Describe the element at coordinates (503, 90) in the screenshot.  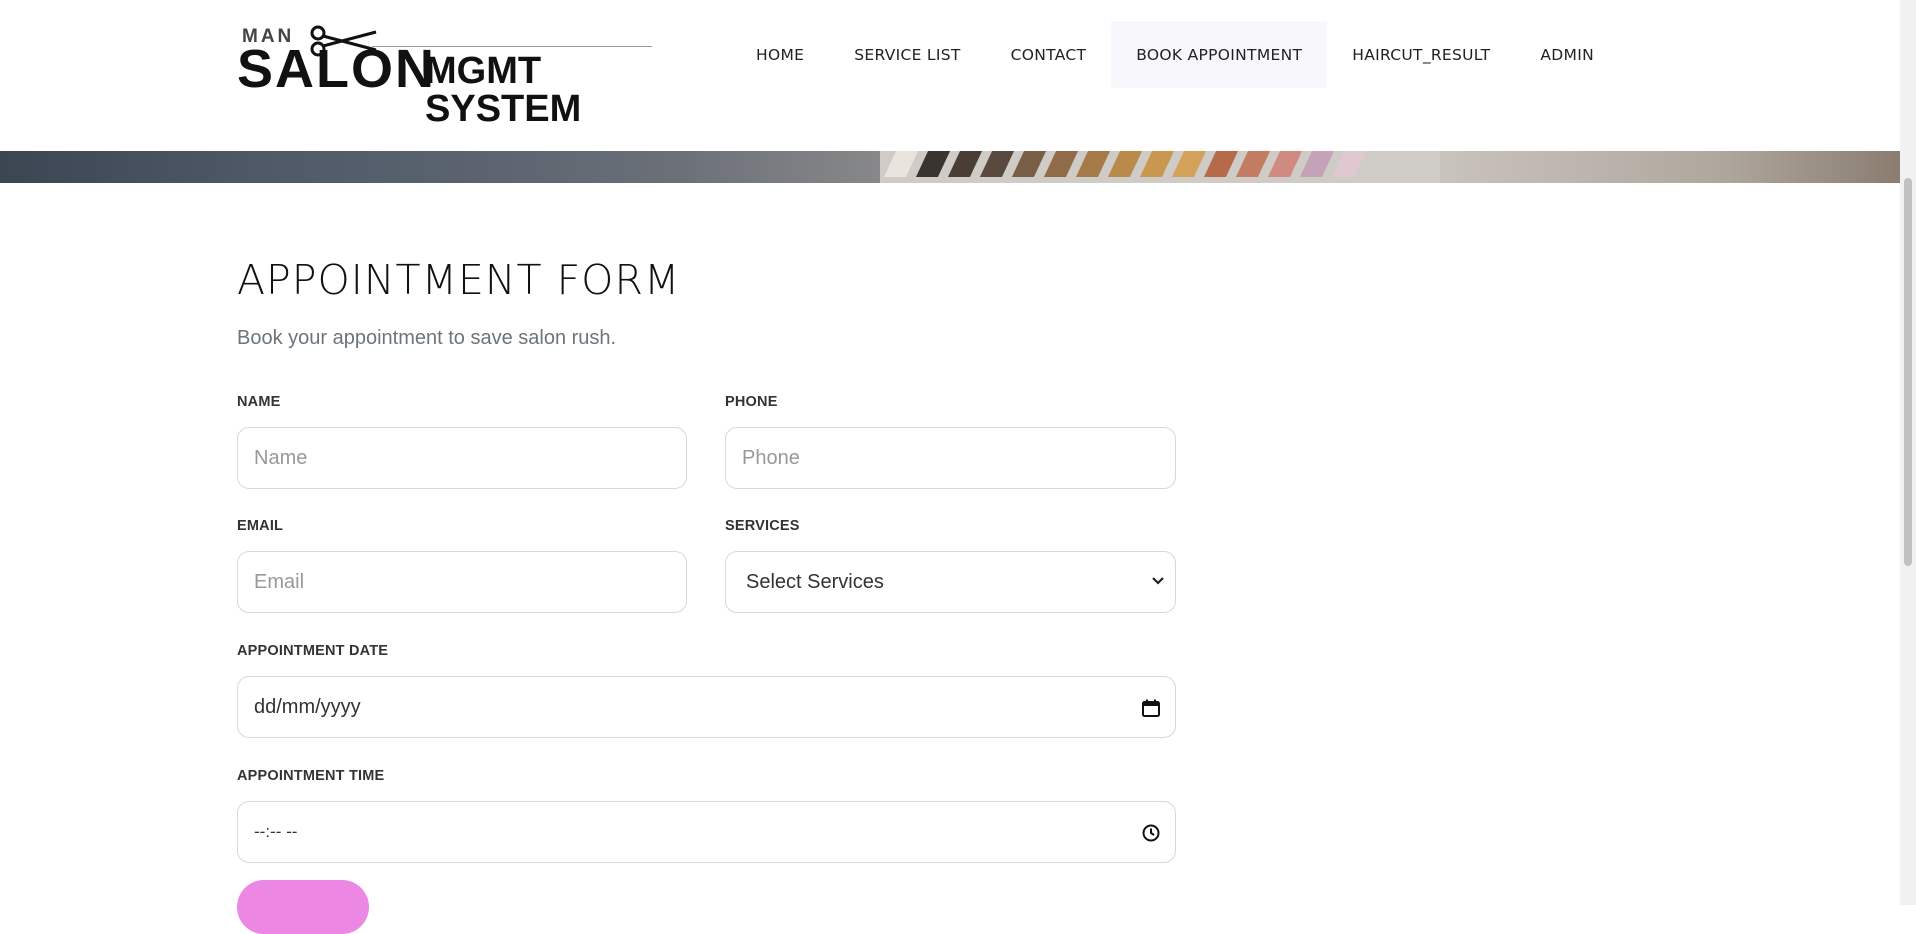
I see `logo-suffix-text: MGMT SYSTEM` at that location.